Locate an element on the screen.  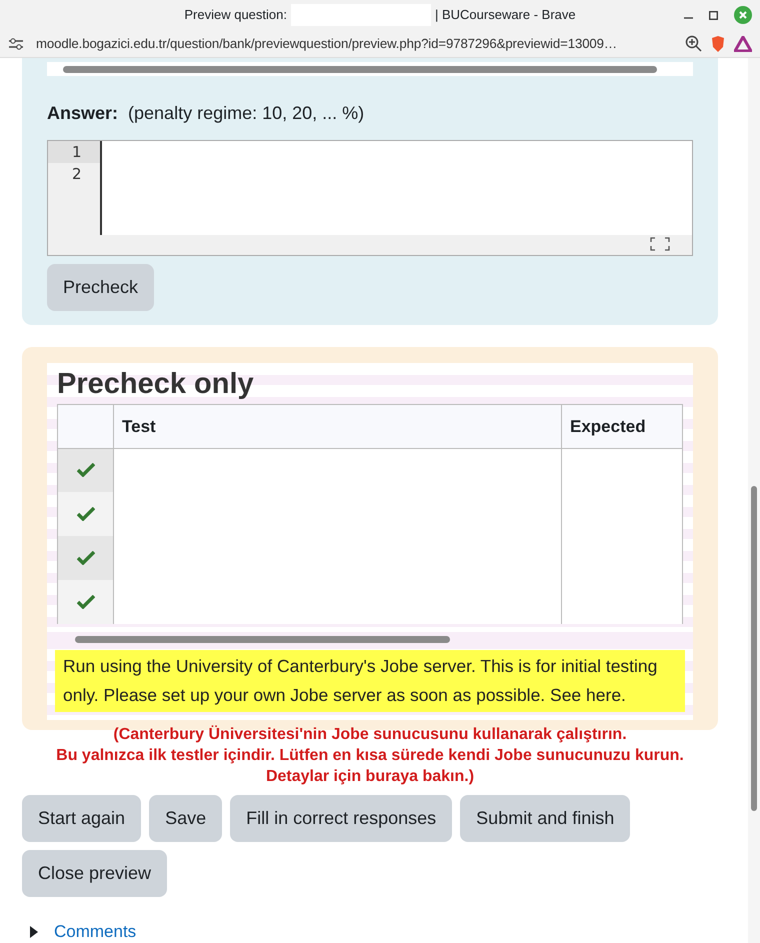
line-number: 2 is located at coordinates (77, 174).